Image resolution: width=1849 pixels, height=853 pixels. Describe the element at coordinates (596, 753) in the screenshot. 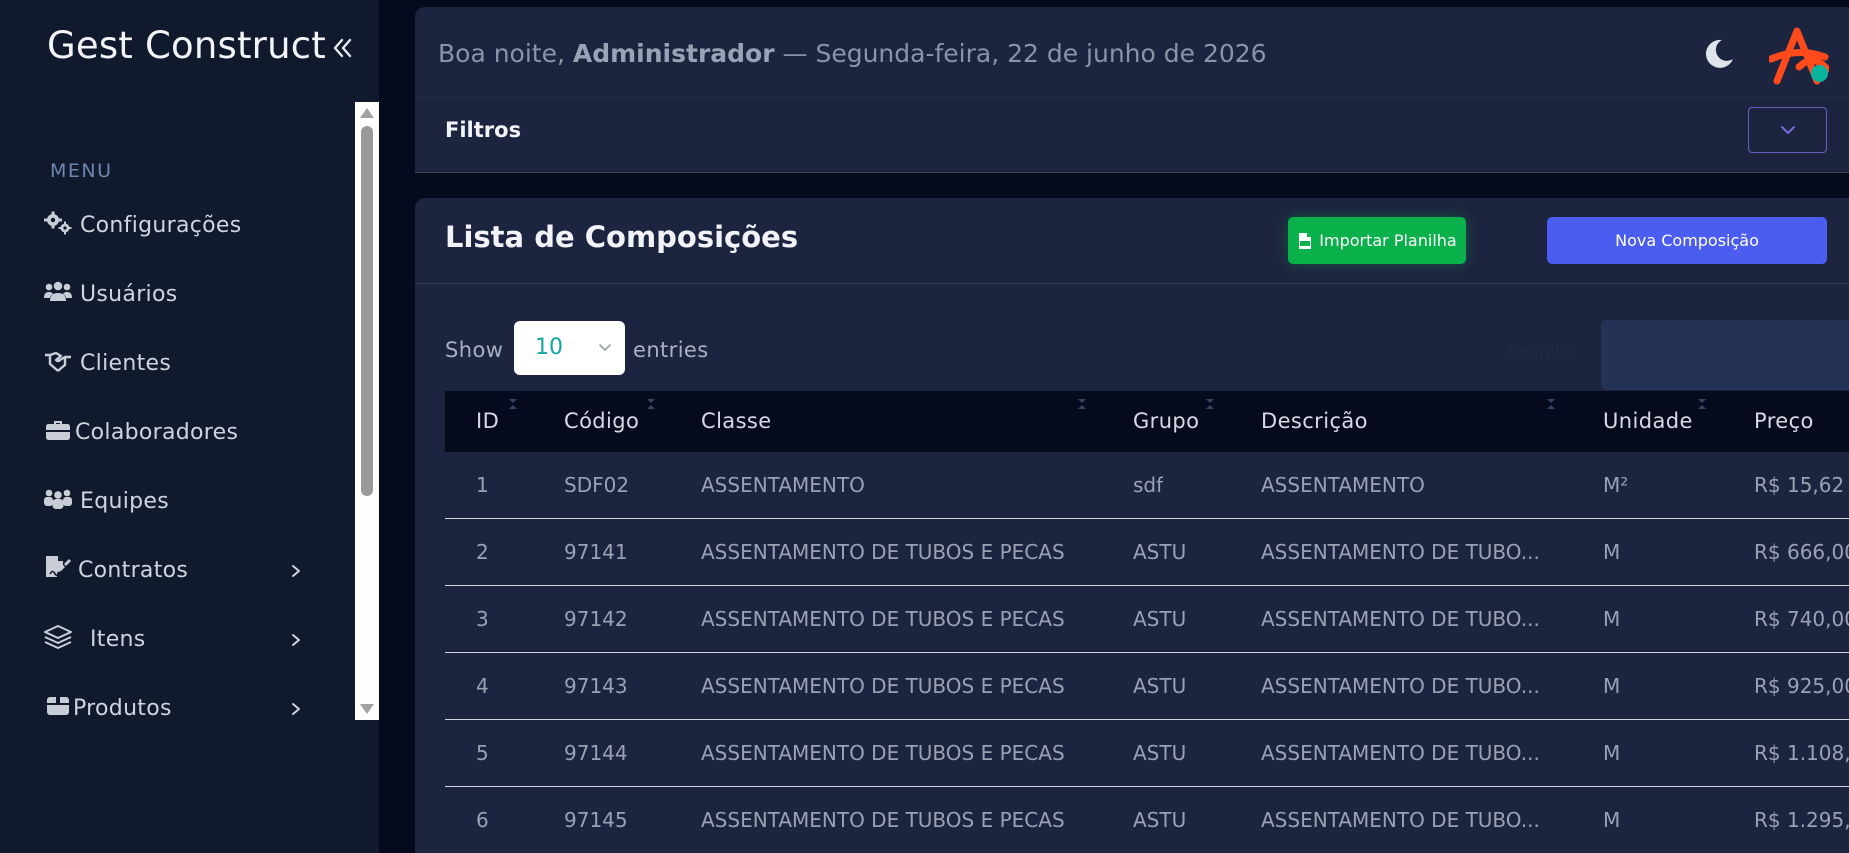

I see `cell-codigo: 97144` at that location.